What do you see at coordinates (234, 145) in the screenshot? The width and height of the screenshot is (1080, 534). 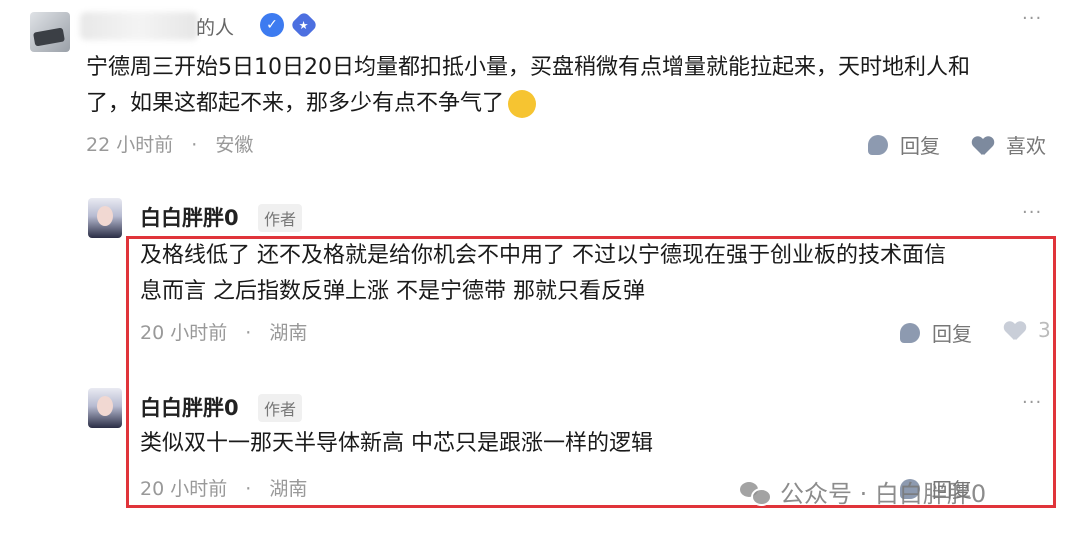 I see `location: 安徽` at bounding box center [234, 145].